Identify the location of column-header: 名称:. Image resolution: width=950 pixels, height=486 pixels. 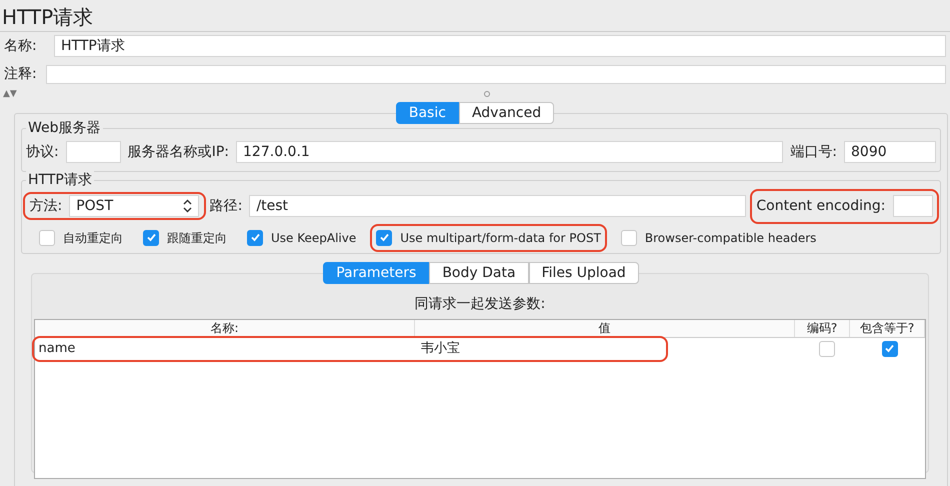
(225, 328).